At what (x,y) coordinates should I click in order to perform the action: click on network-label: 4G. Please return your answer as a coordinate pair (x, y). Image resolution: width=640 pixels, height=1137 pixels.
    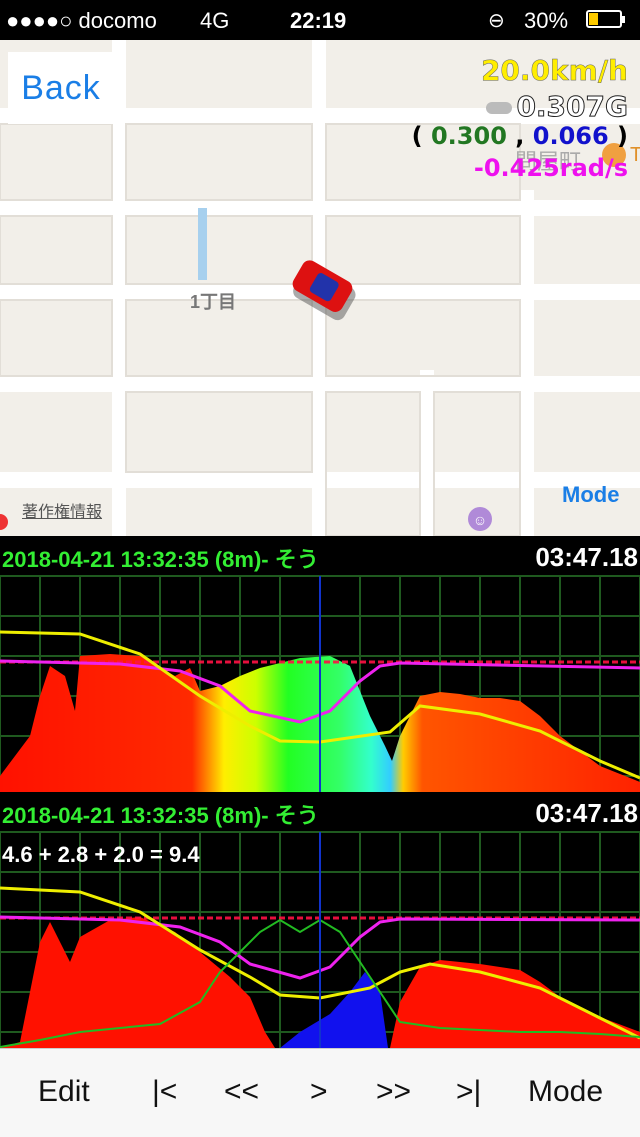
    Looking at the image, I should click on (215, 20).